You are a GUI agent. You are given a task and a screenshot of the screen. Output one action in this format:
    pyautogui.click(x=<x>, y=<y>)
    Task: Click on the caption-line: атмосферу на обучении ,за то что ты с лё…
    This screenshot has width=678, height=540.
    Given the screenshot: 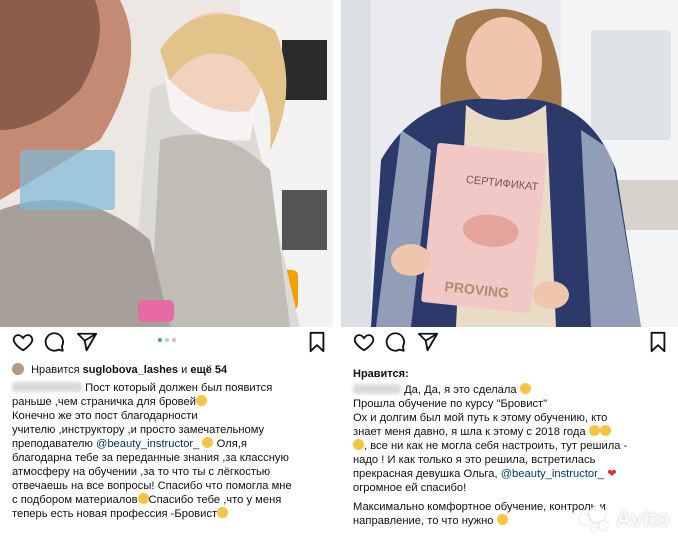 What is the action you would take?
    pyautogui.click(x=141, y=472)
    